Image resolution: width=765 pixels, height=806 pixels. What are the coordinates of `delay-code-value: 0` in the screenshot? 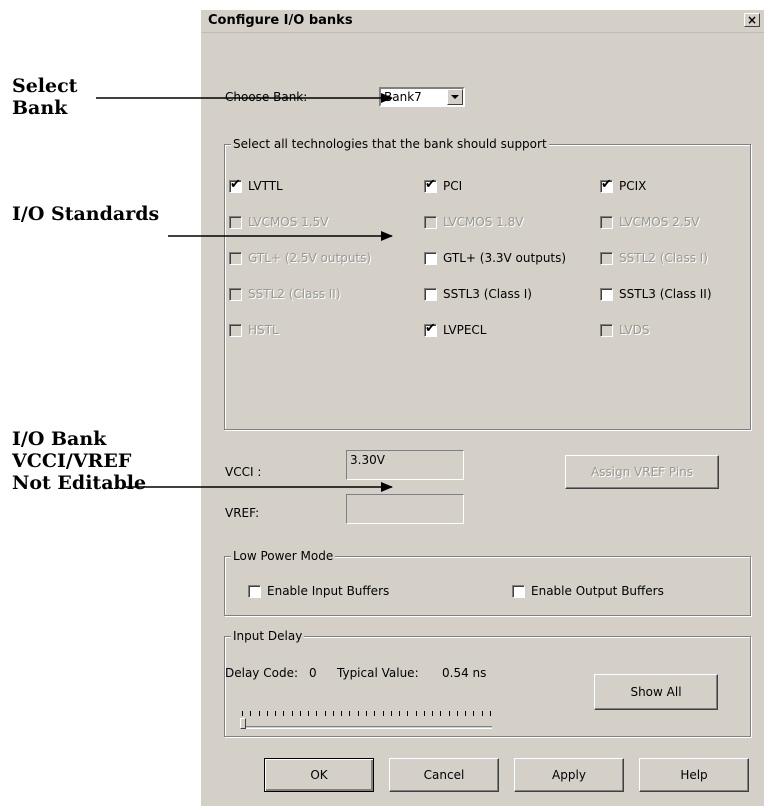 It's located at (313, 673).